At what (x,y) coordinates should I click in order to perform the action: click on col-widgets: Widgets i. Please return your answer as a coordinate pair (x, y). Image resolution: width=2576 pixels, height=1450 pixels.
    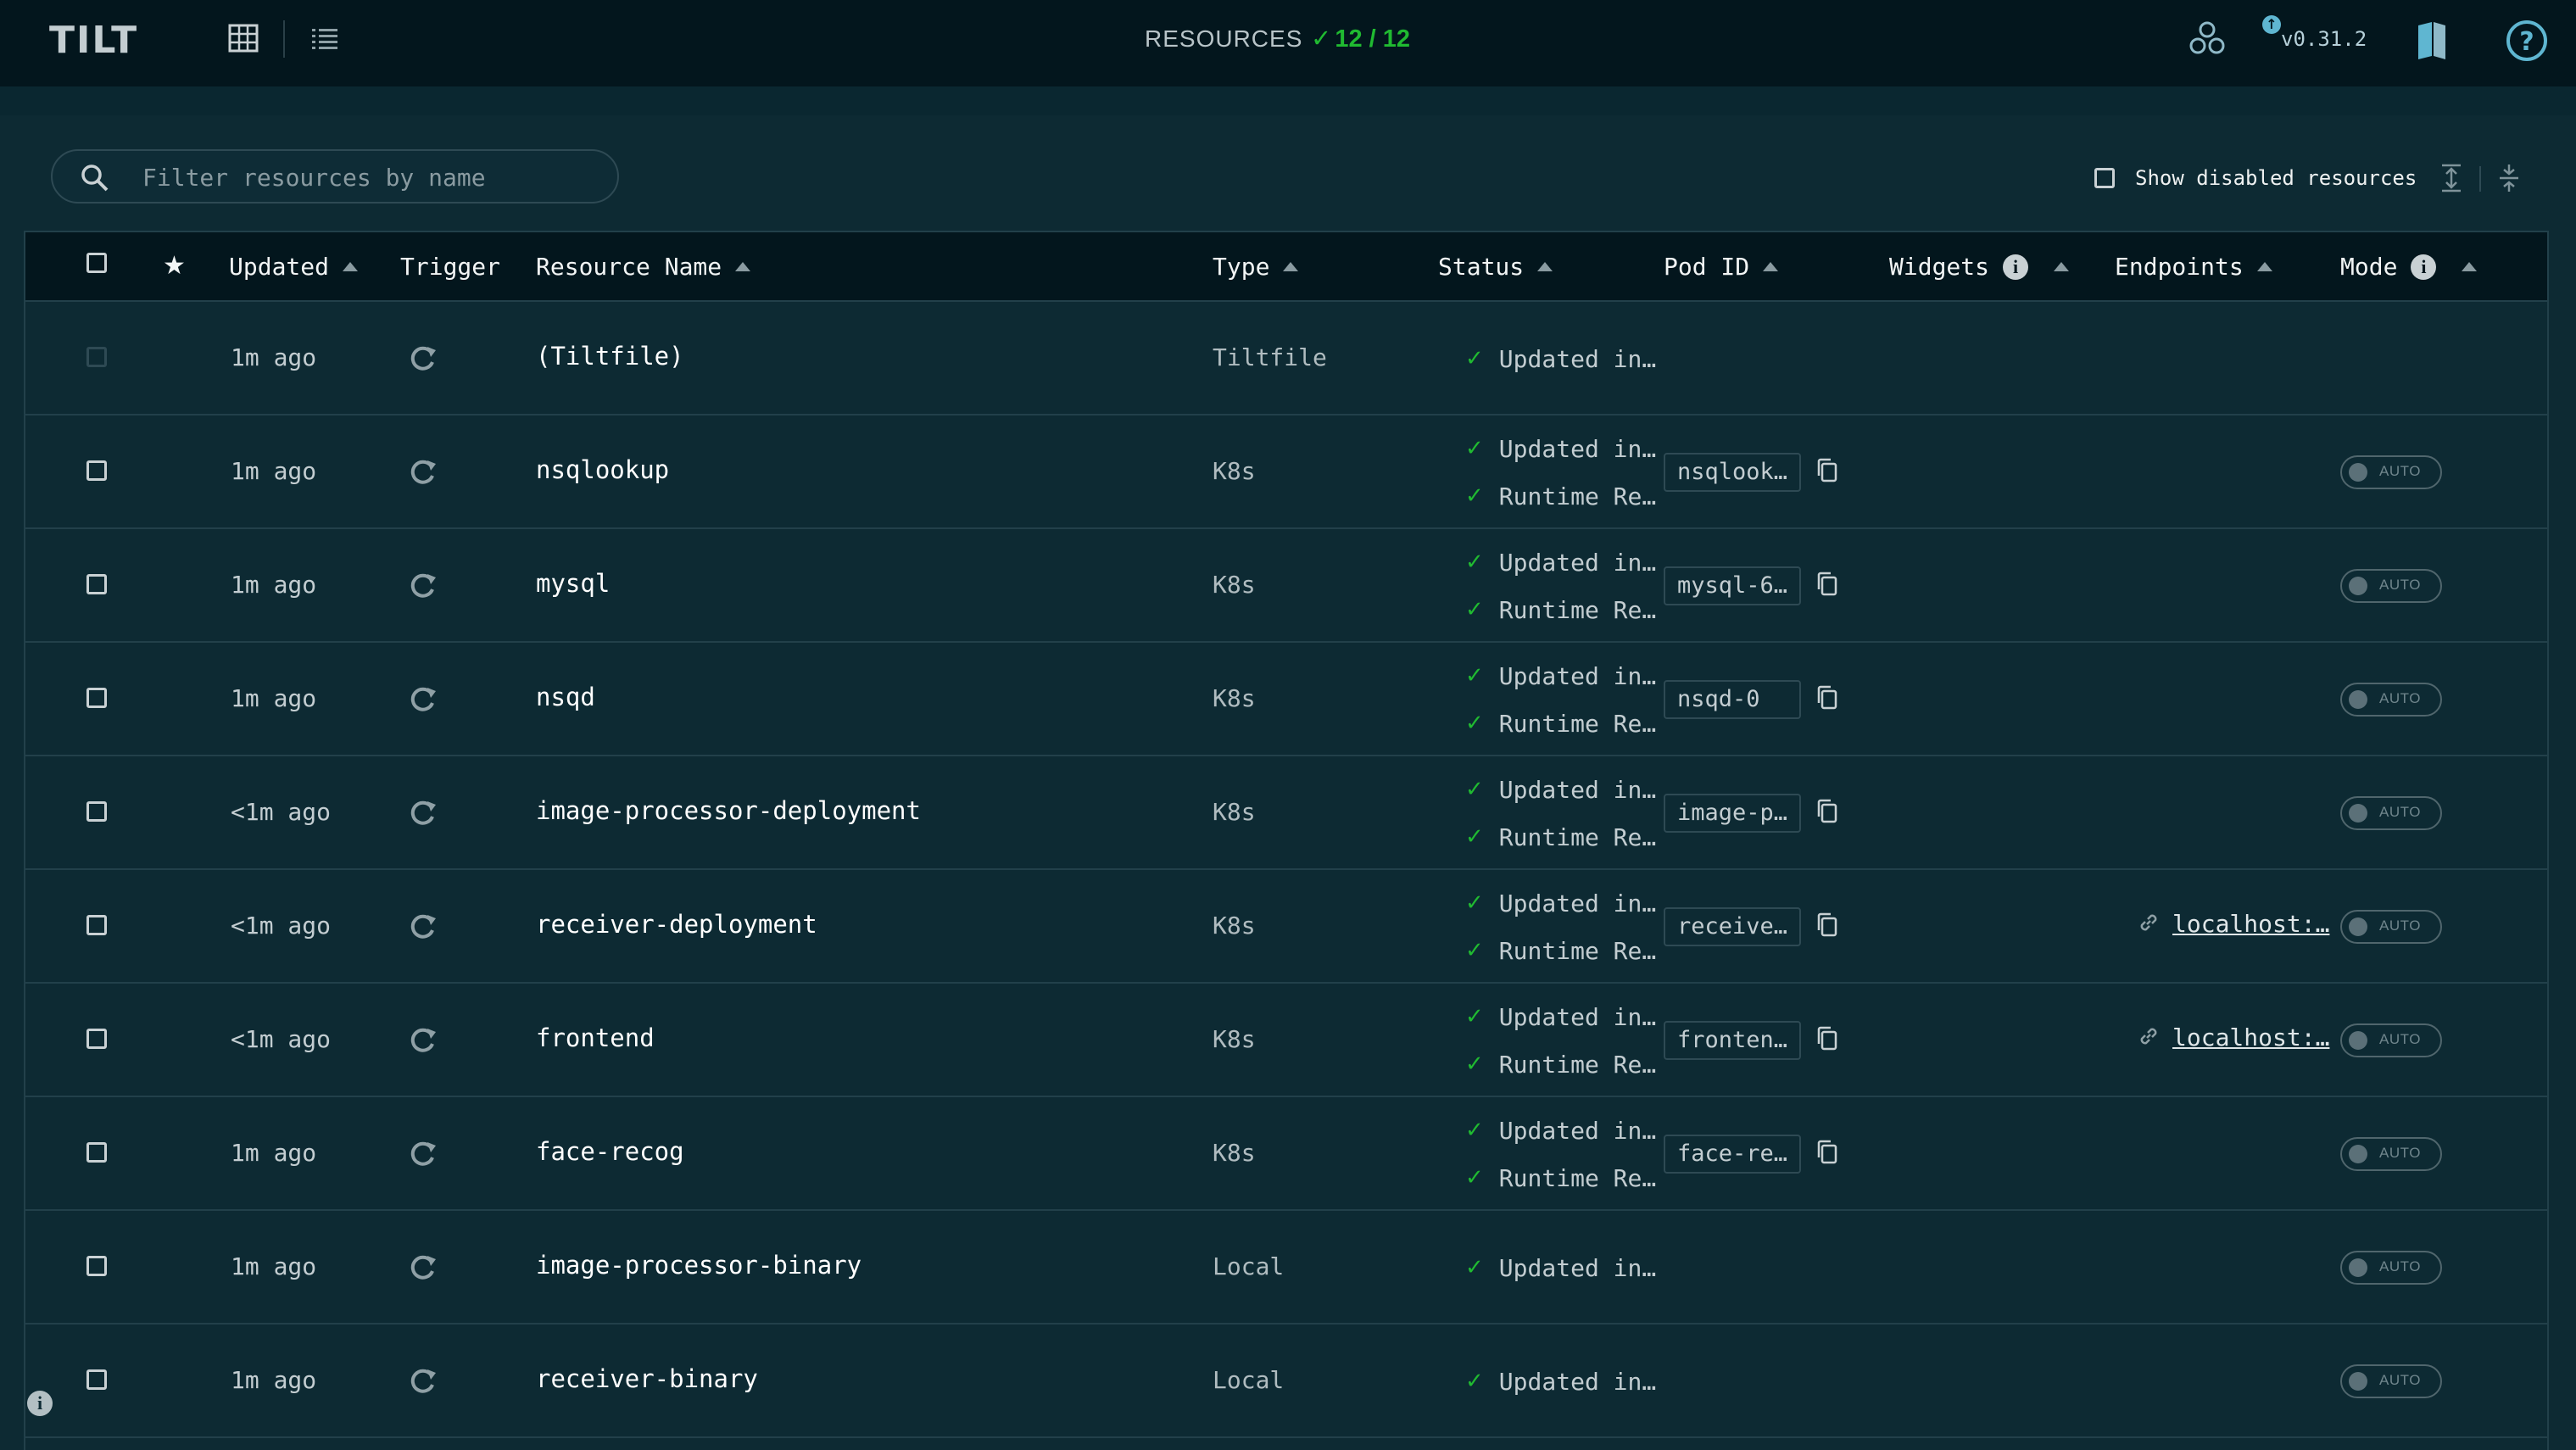
    Looking at the image, I should click on (1979, 267).